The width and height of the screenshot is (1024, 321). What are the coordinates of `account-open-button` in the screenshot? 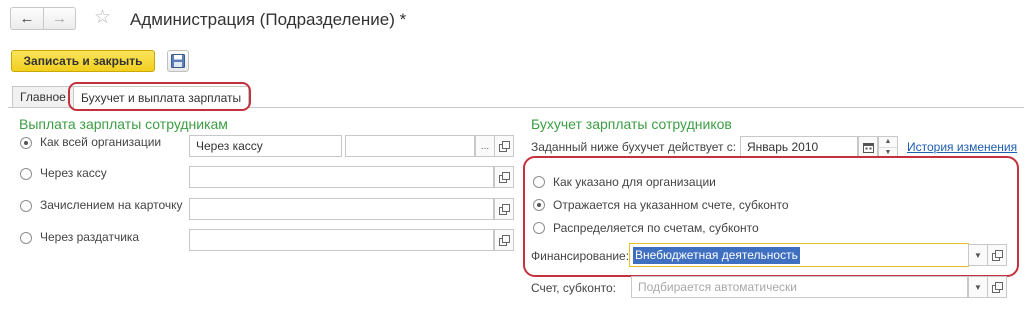 It's located at (997, 287).